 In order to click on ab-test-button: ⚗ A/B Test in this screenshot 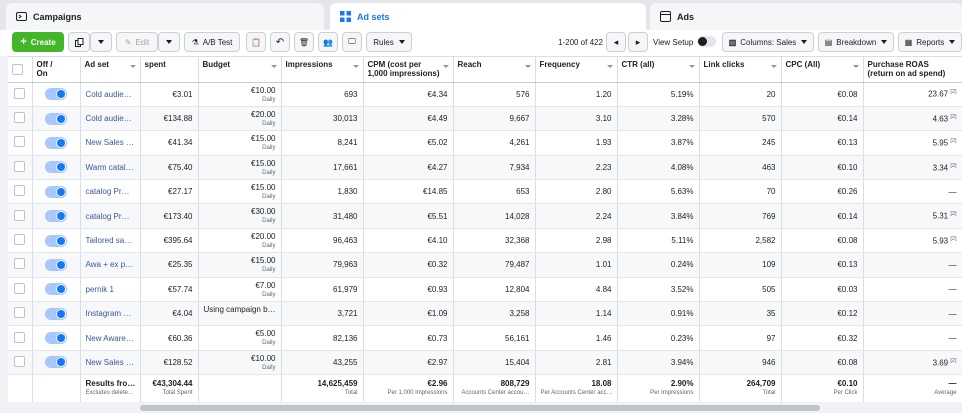, I will do `click(212, 42)`.